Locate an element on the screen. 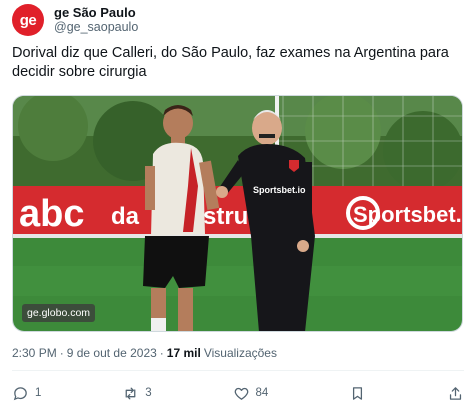 The width and height of the screenshot is (476, 412). bookmark-icon is located at coordinates (358, 393).